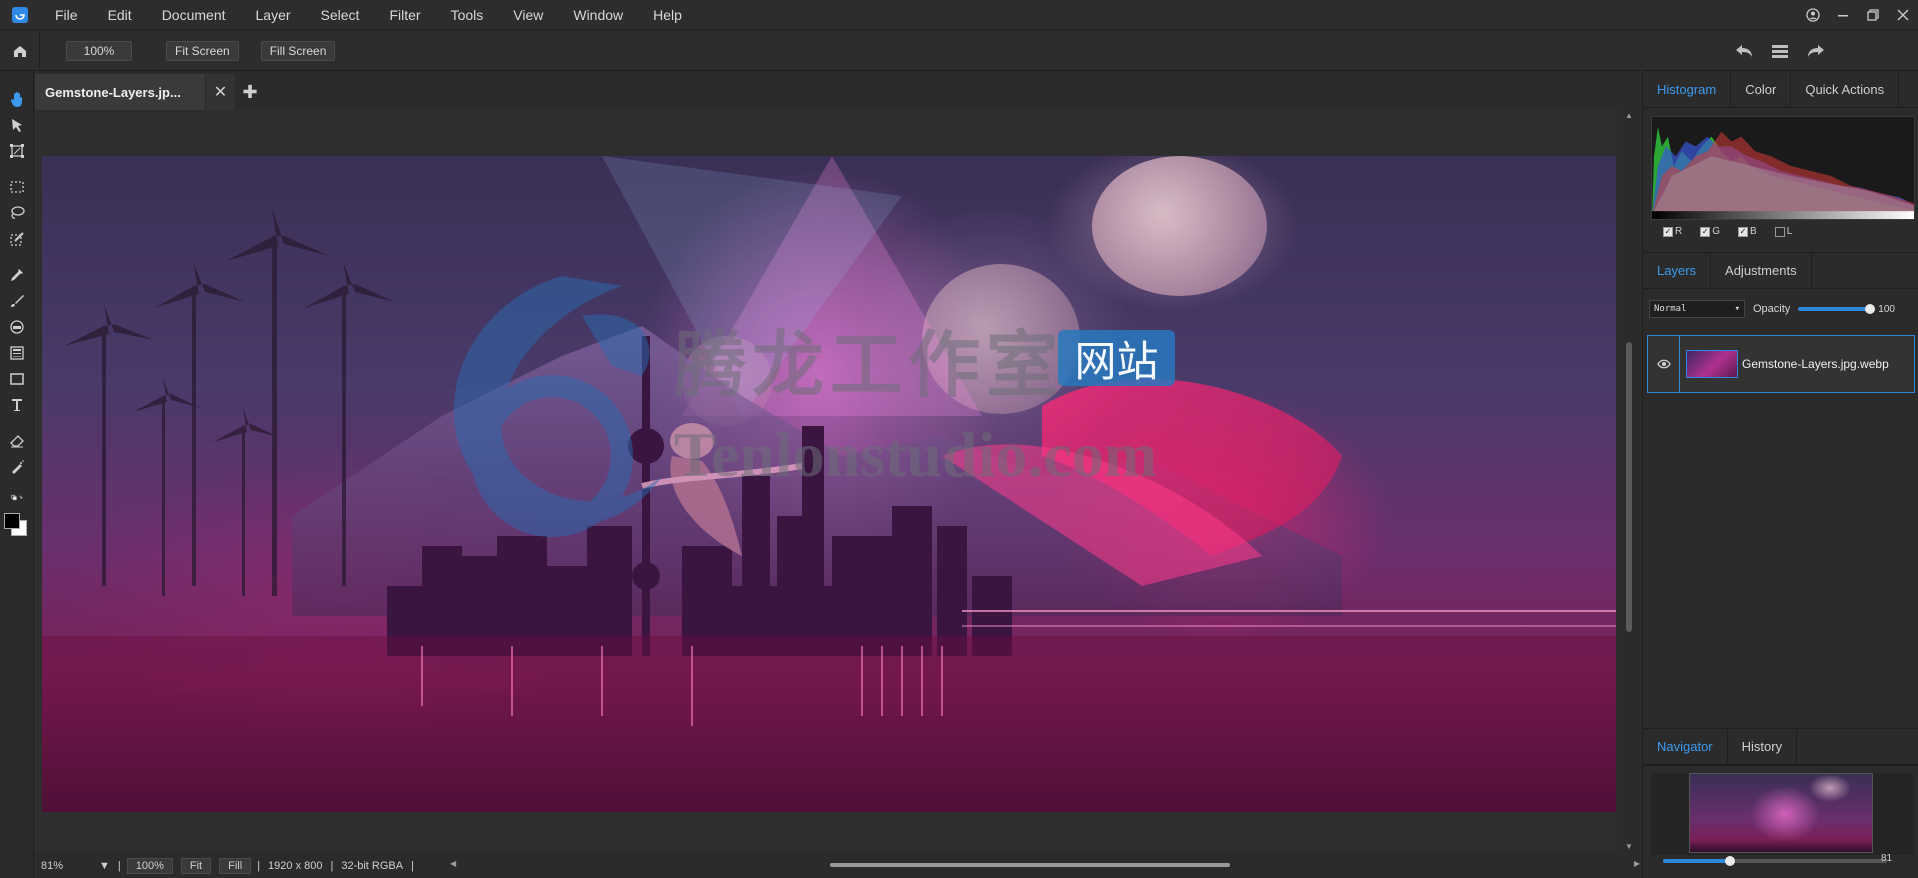 The image size is (1918, 878). What do you see at coordinates (194, 15) in the screenshot?
I see `menu-document: Document` at bounding box center [194, 15].